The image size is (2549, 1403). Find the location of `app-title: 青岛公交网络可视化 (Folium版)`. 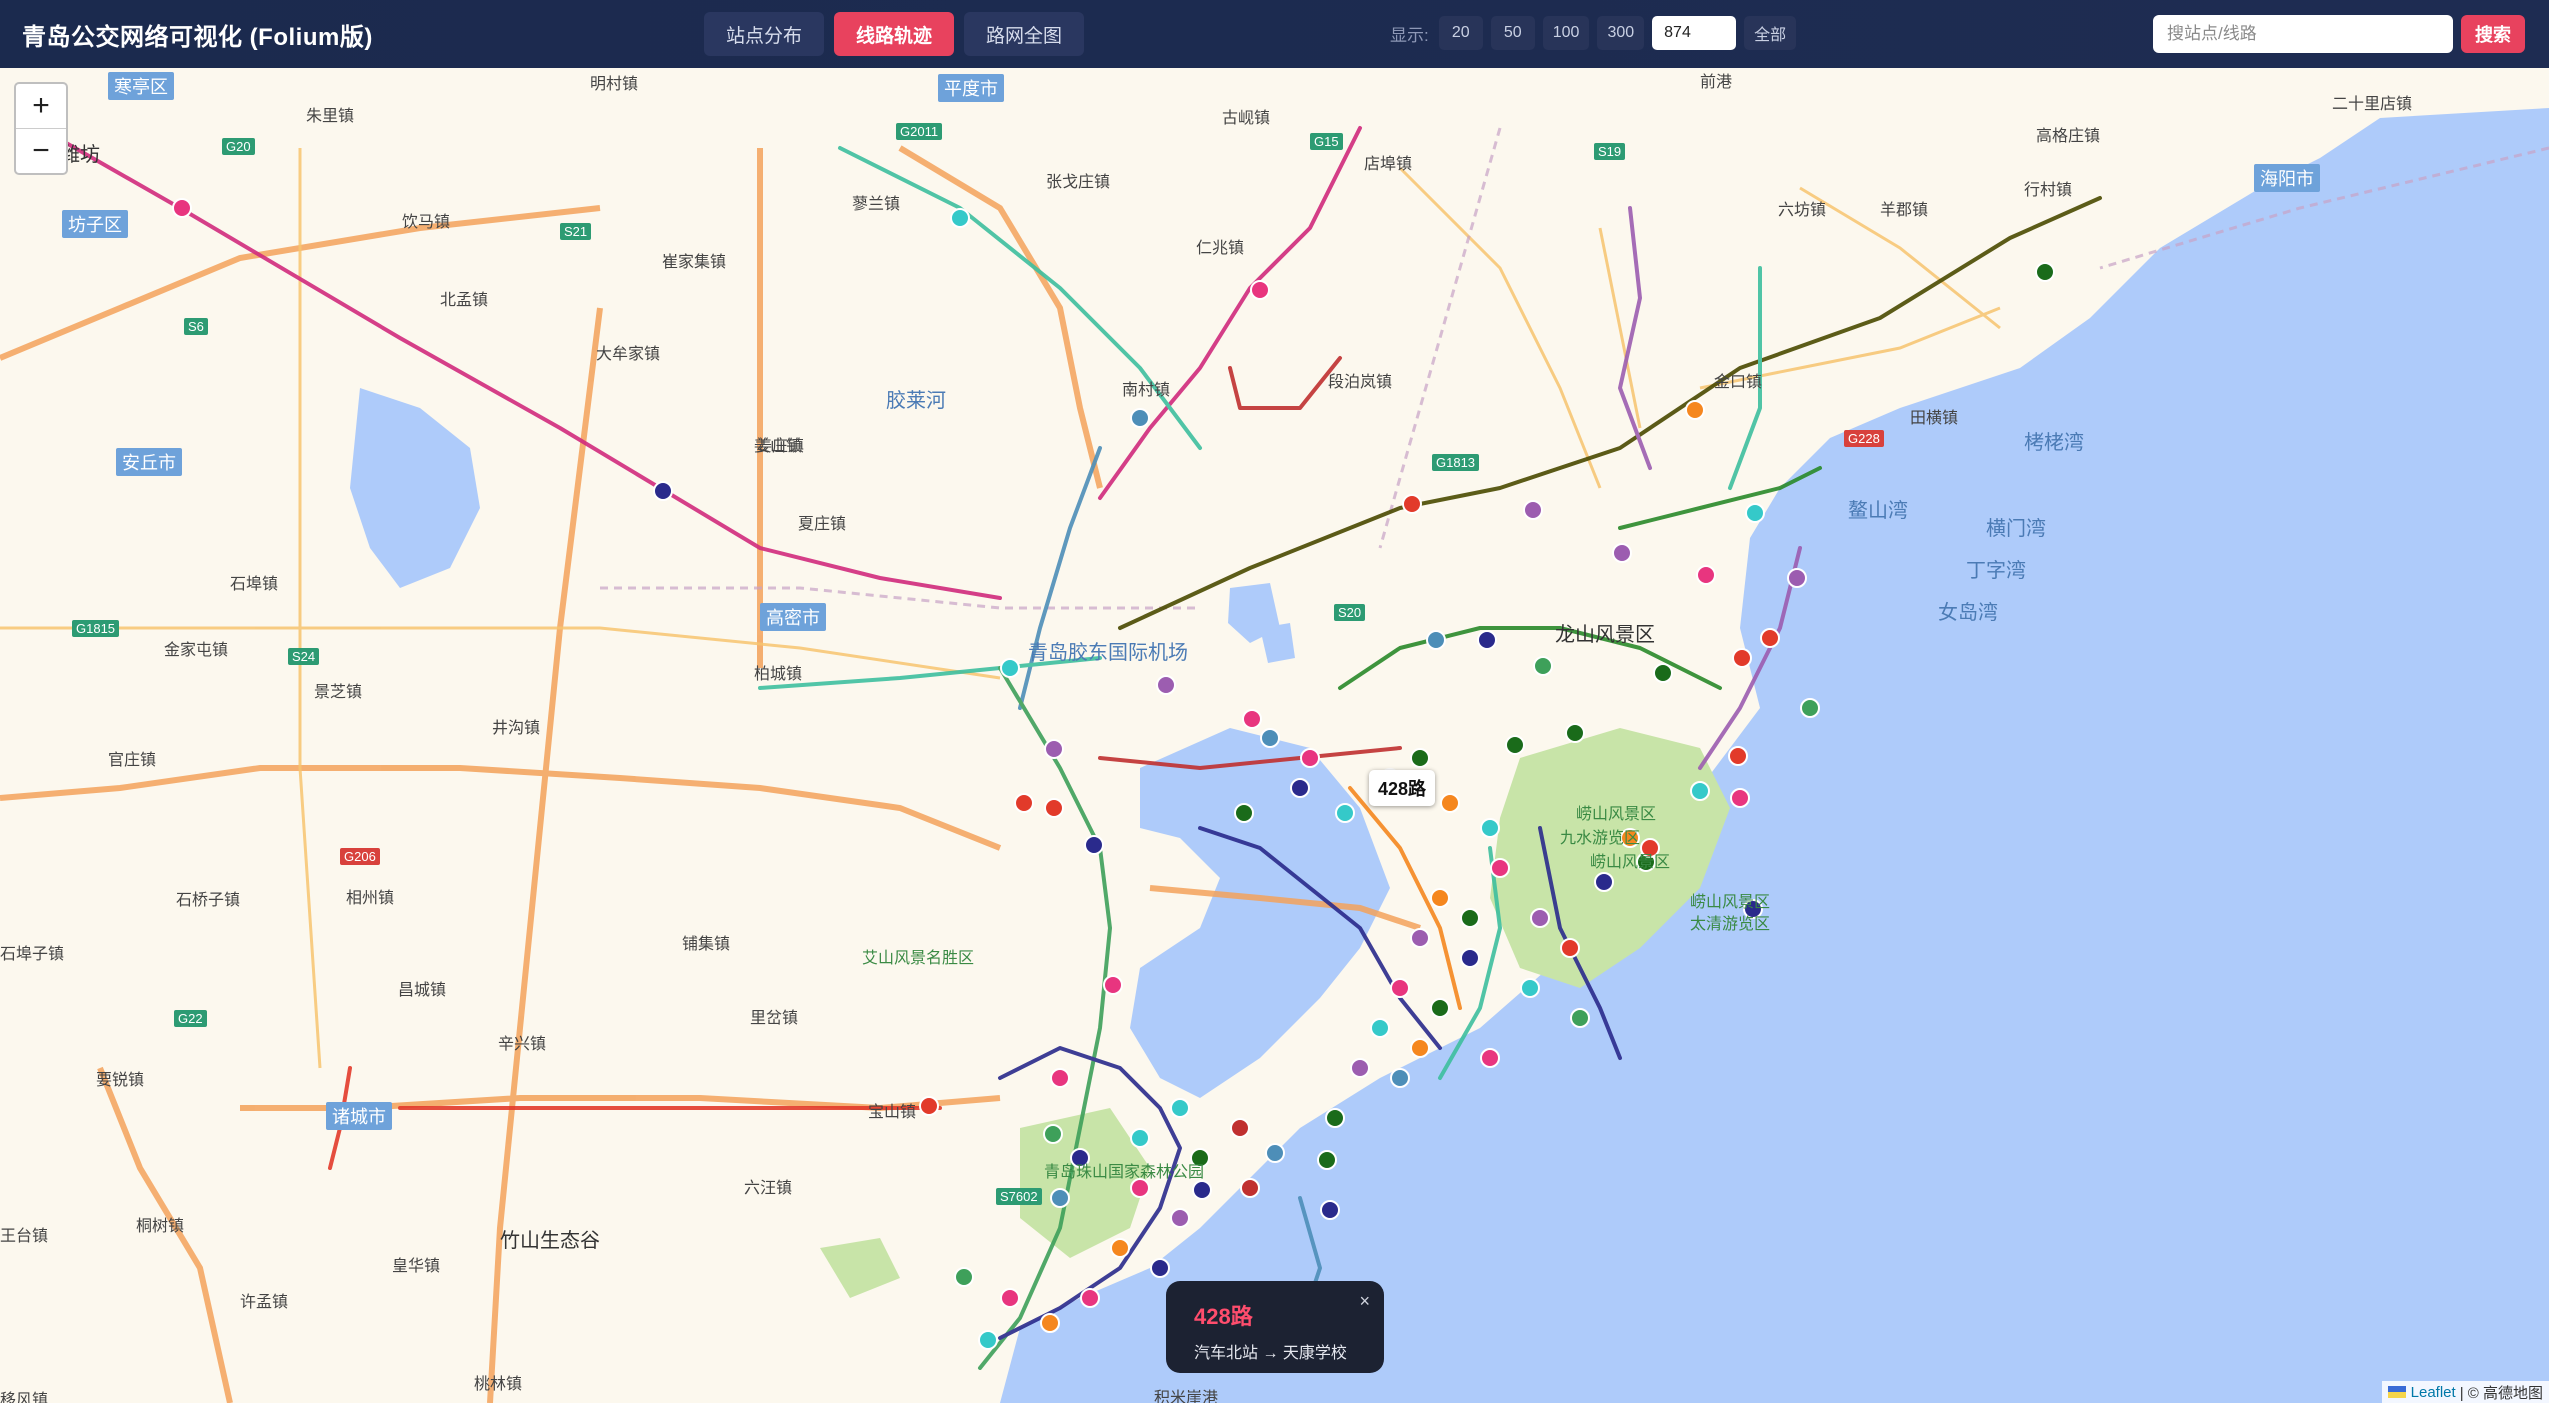

app-title: 青岛公交网络可视化 (Folium版) is located at coordinates (197, 37).